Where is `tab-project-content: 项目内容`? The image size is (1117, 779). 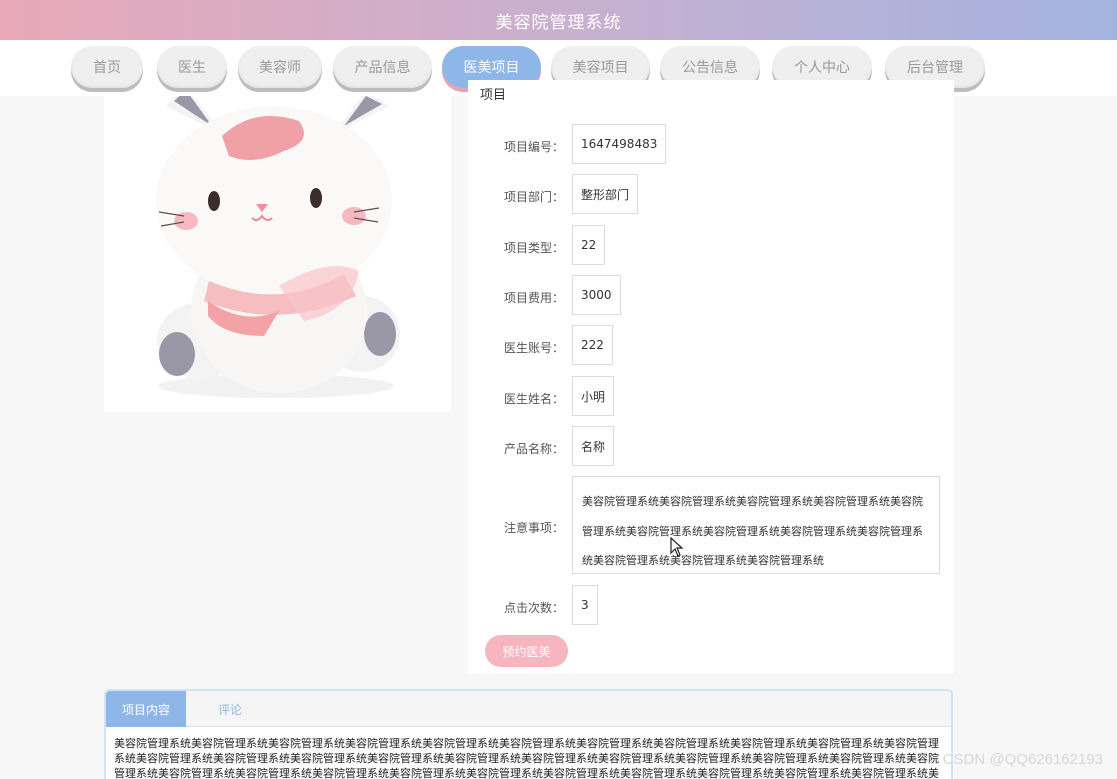
tab-project-content: 项目内容 is located at coordinates (146, 709).